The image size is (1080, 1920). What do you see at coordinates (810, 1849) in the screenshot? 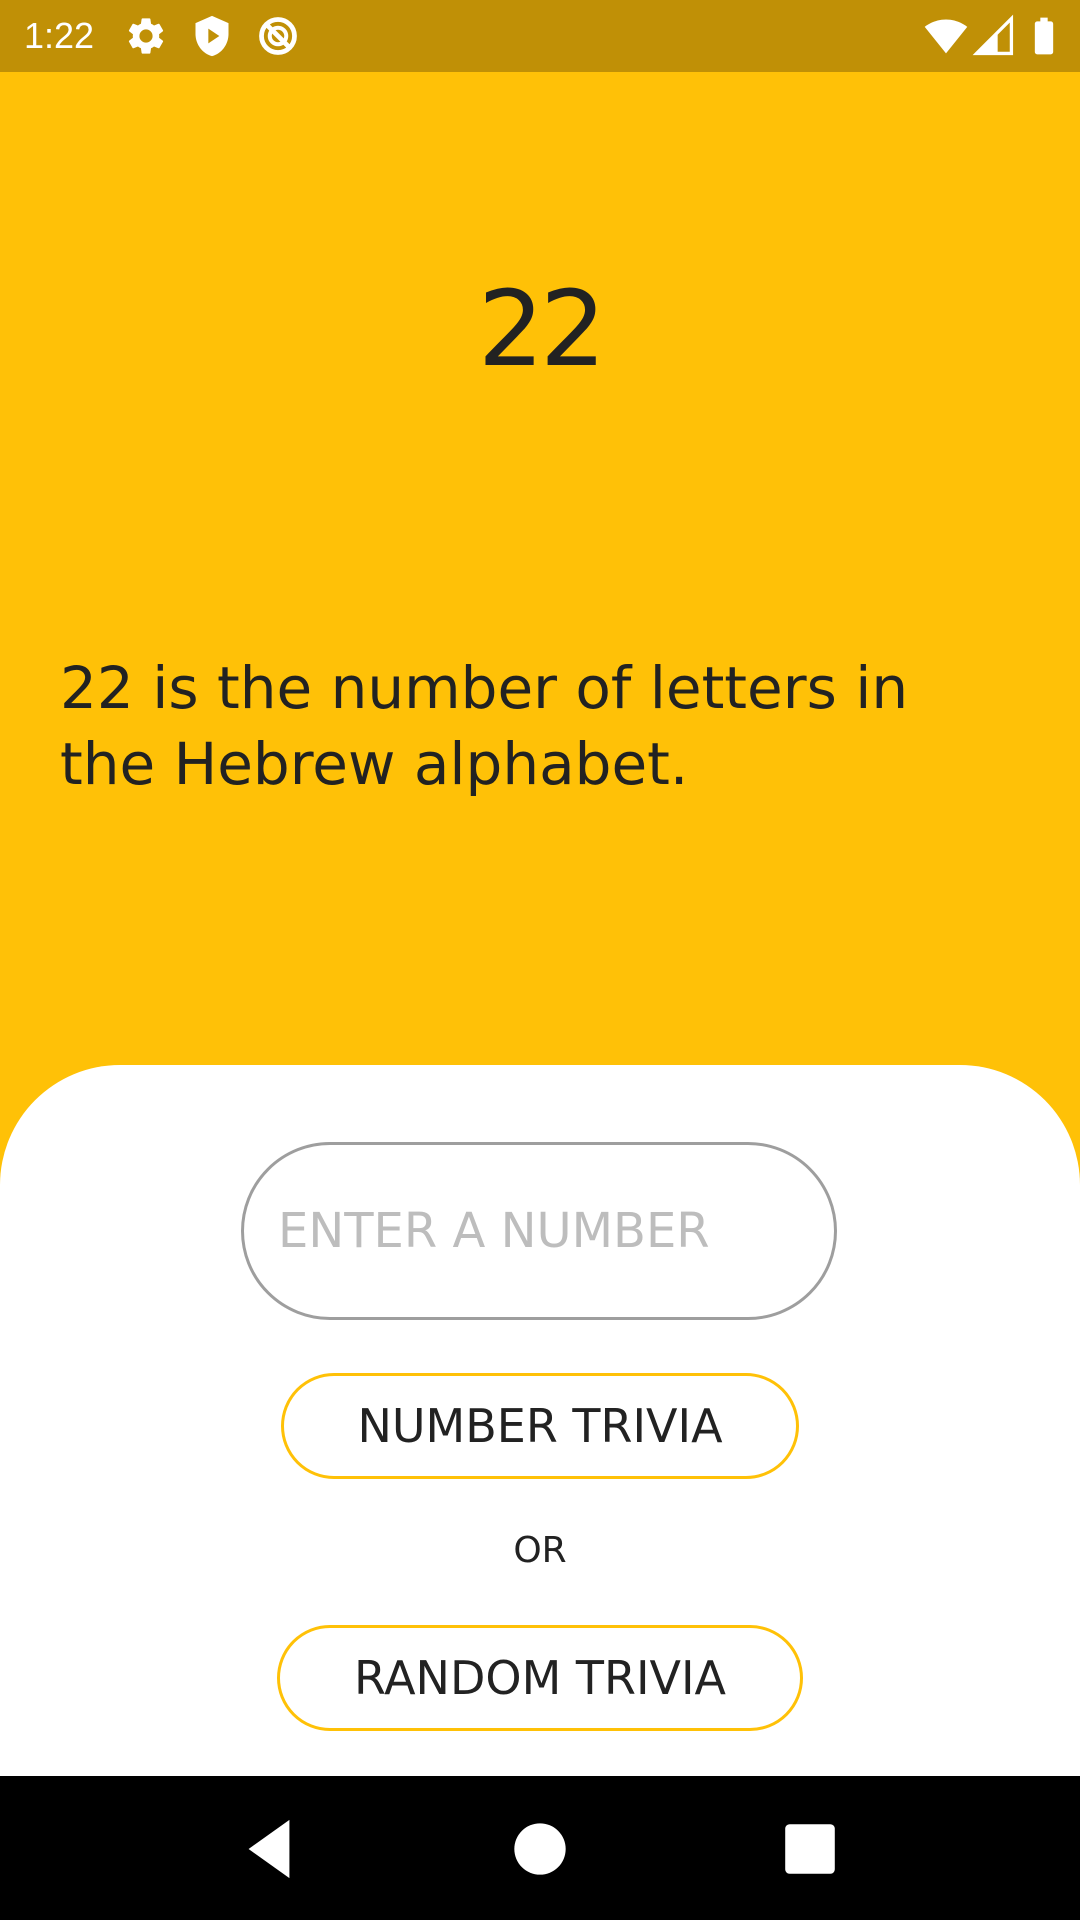
I see `recents-icon` at bounding box center [810, 1849].